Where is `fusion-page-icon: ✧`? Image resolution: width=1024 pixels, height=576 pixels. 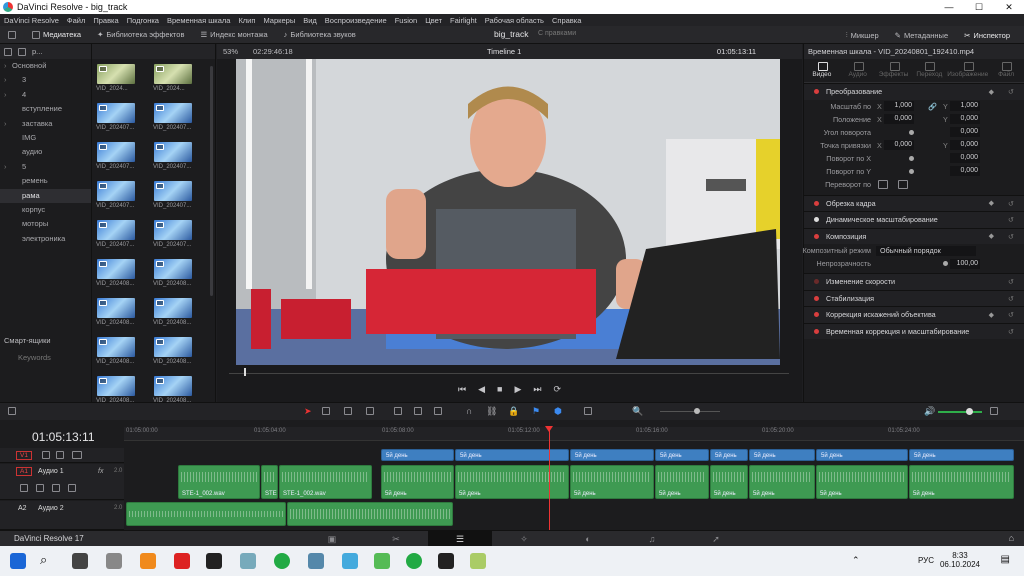
fusion-page-icon: ✧ is located at coordinates (524, 539).